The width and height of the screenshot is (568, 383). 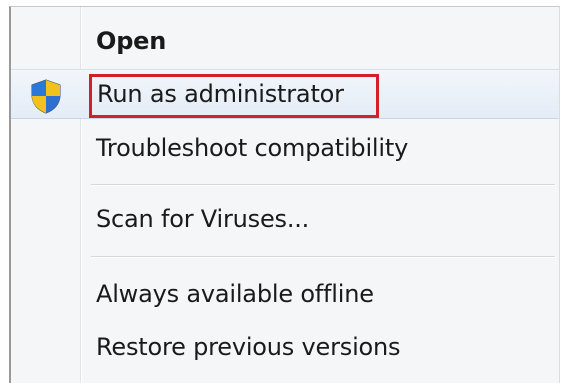 I want to click on menu-item-run-as-administrator: Run as administrator, so click(x=285, y=94).